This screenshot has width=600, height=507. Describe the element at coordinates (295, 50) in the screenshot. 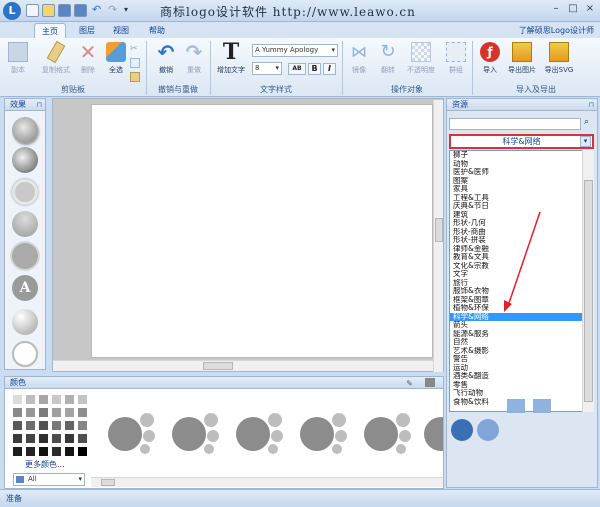

I see `font-family-select: A Yummy Apology ▾` at that location.